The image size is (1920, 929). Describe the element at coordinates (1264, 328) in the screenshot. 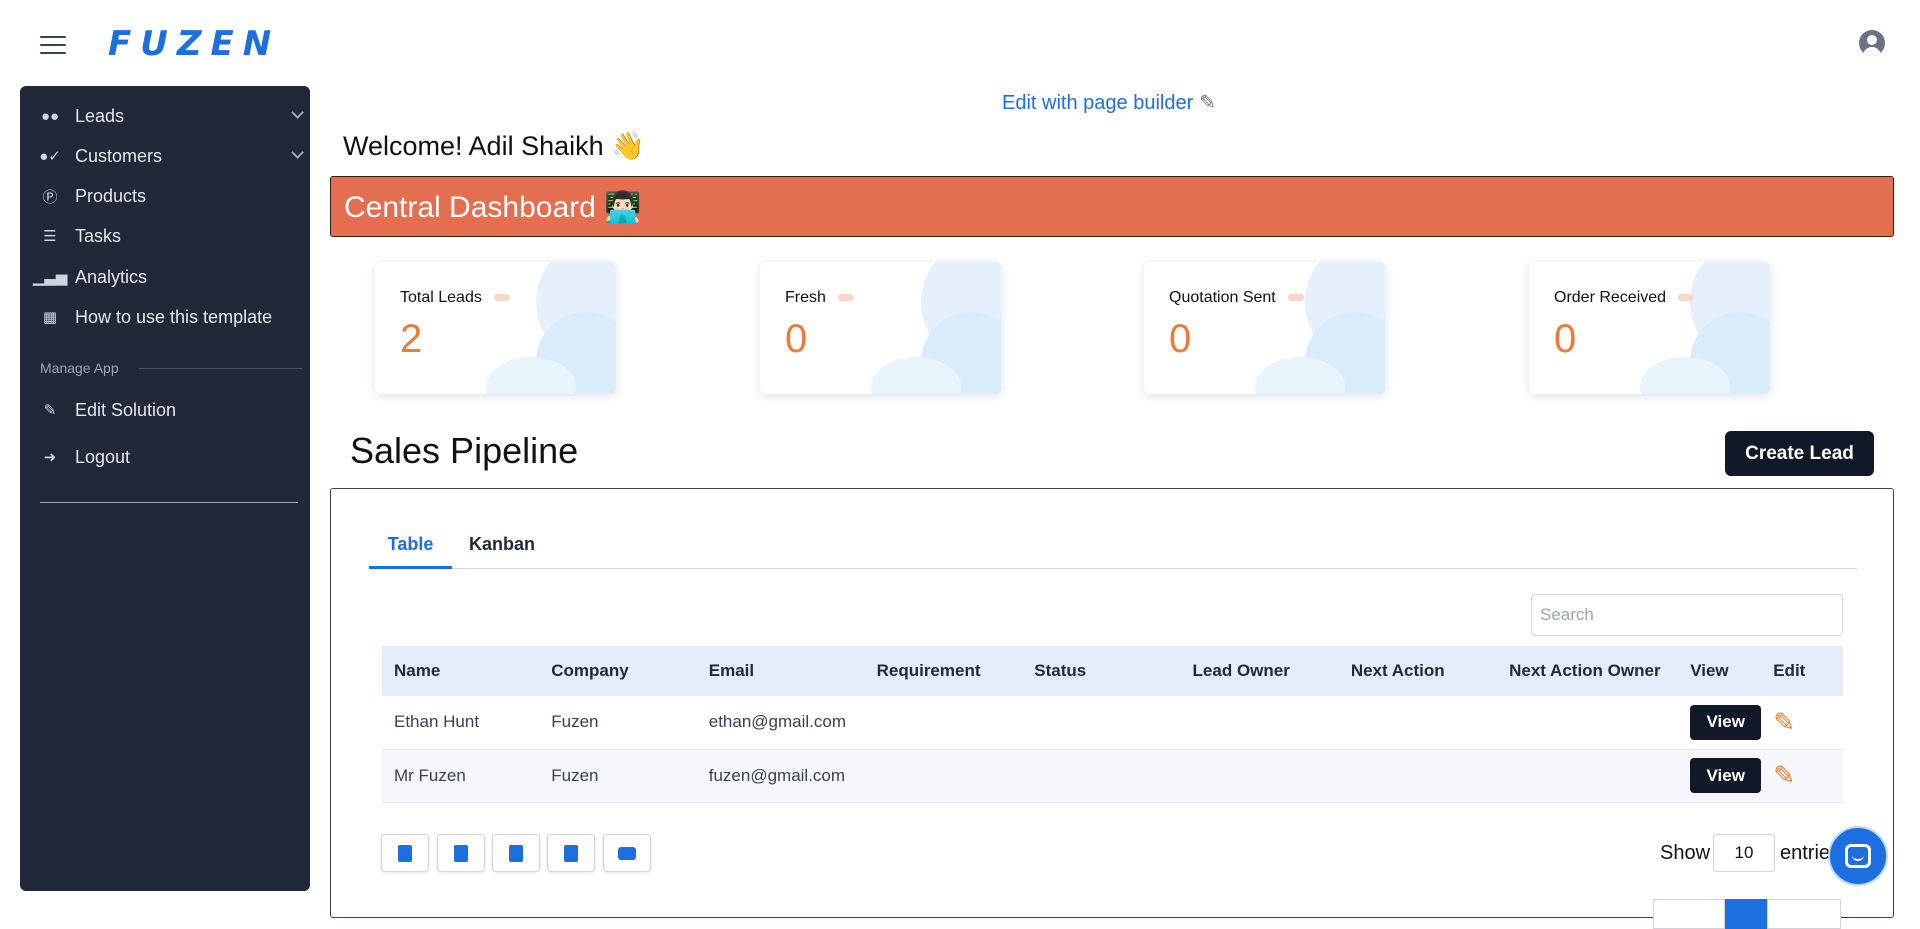

I see `stat-card-quotation-sent: Quotation Sent 0` at that location.